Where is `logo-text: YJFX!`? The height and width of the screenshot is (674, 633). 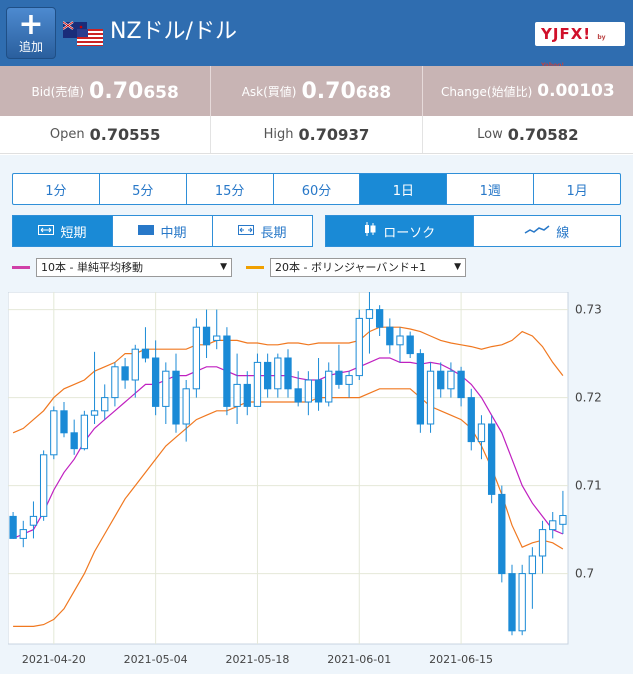 logo-text: YJFX! is located at coordinates (566, 34).